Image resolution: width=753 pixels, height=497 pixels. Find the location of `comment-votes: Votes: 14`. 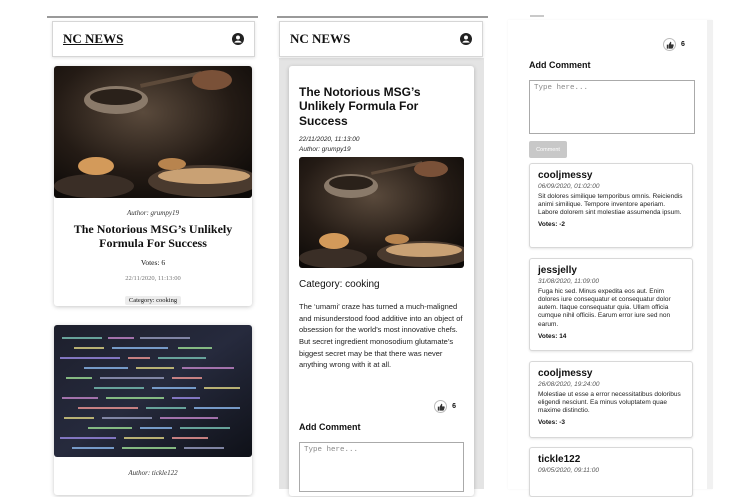

comment-votes: Votes: 14 is located at coordinates (552, 336).